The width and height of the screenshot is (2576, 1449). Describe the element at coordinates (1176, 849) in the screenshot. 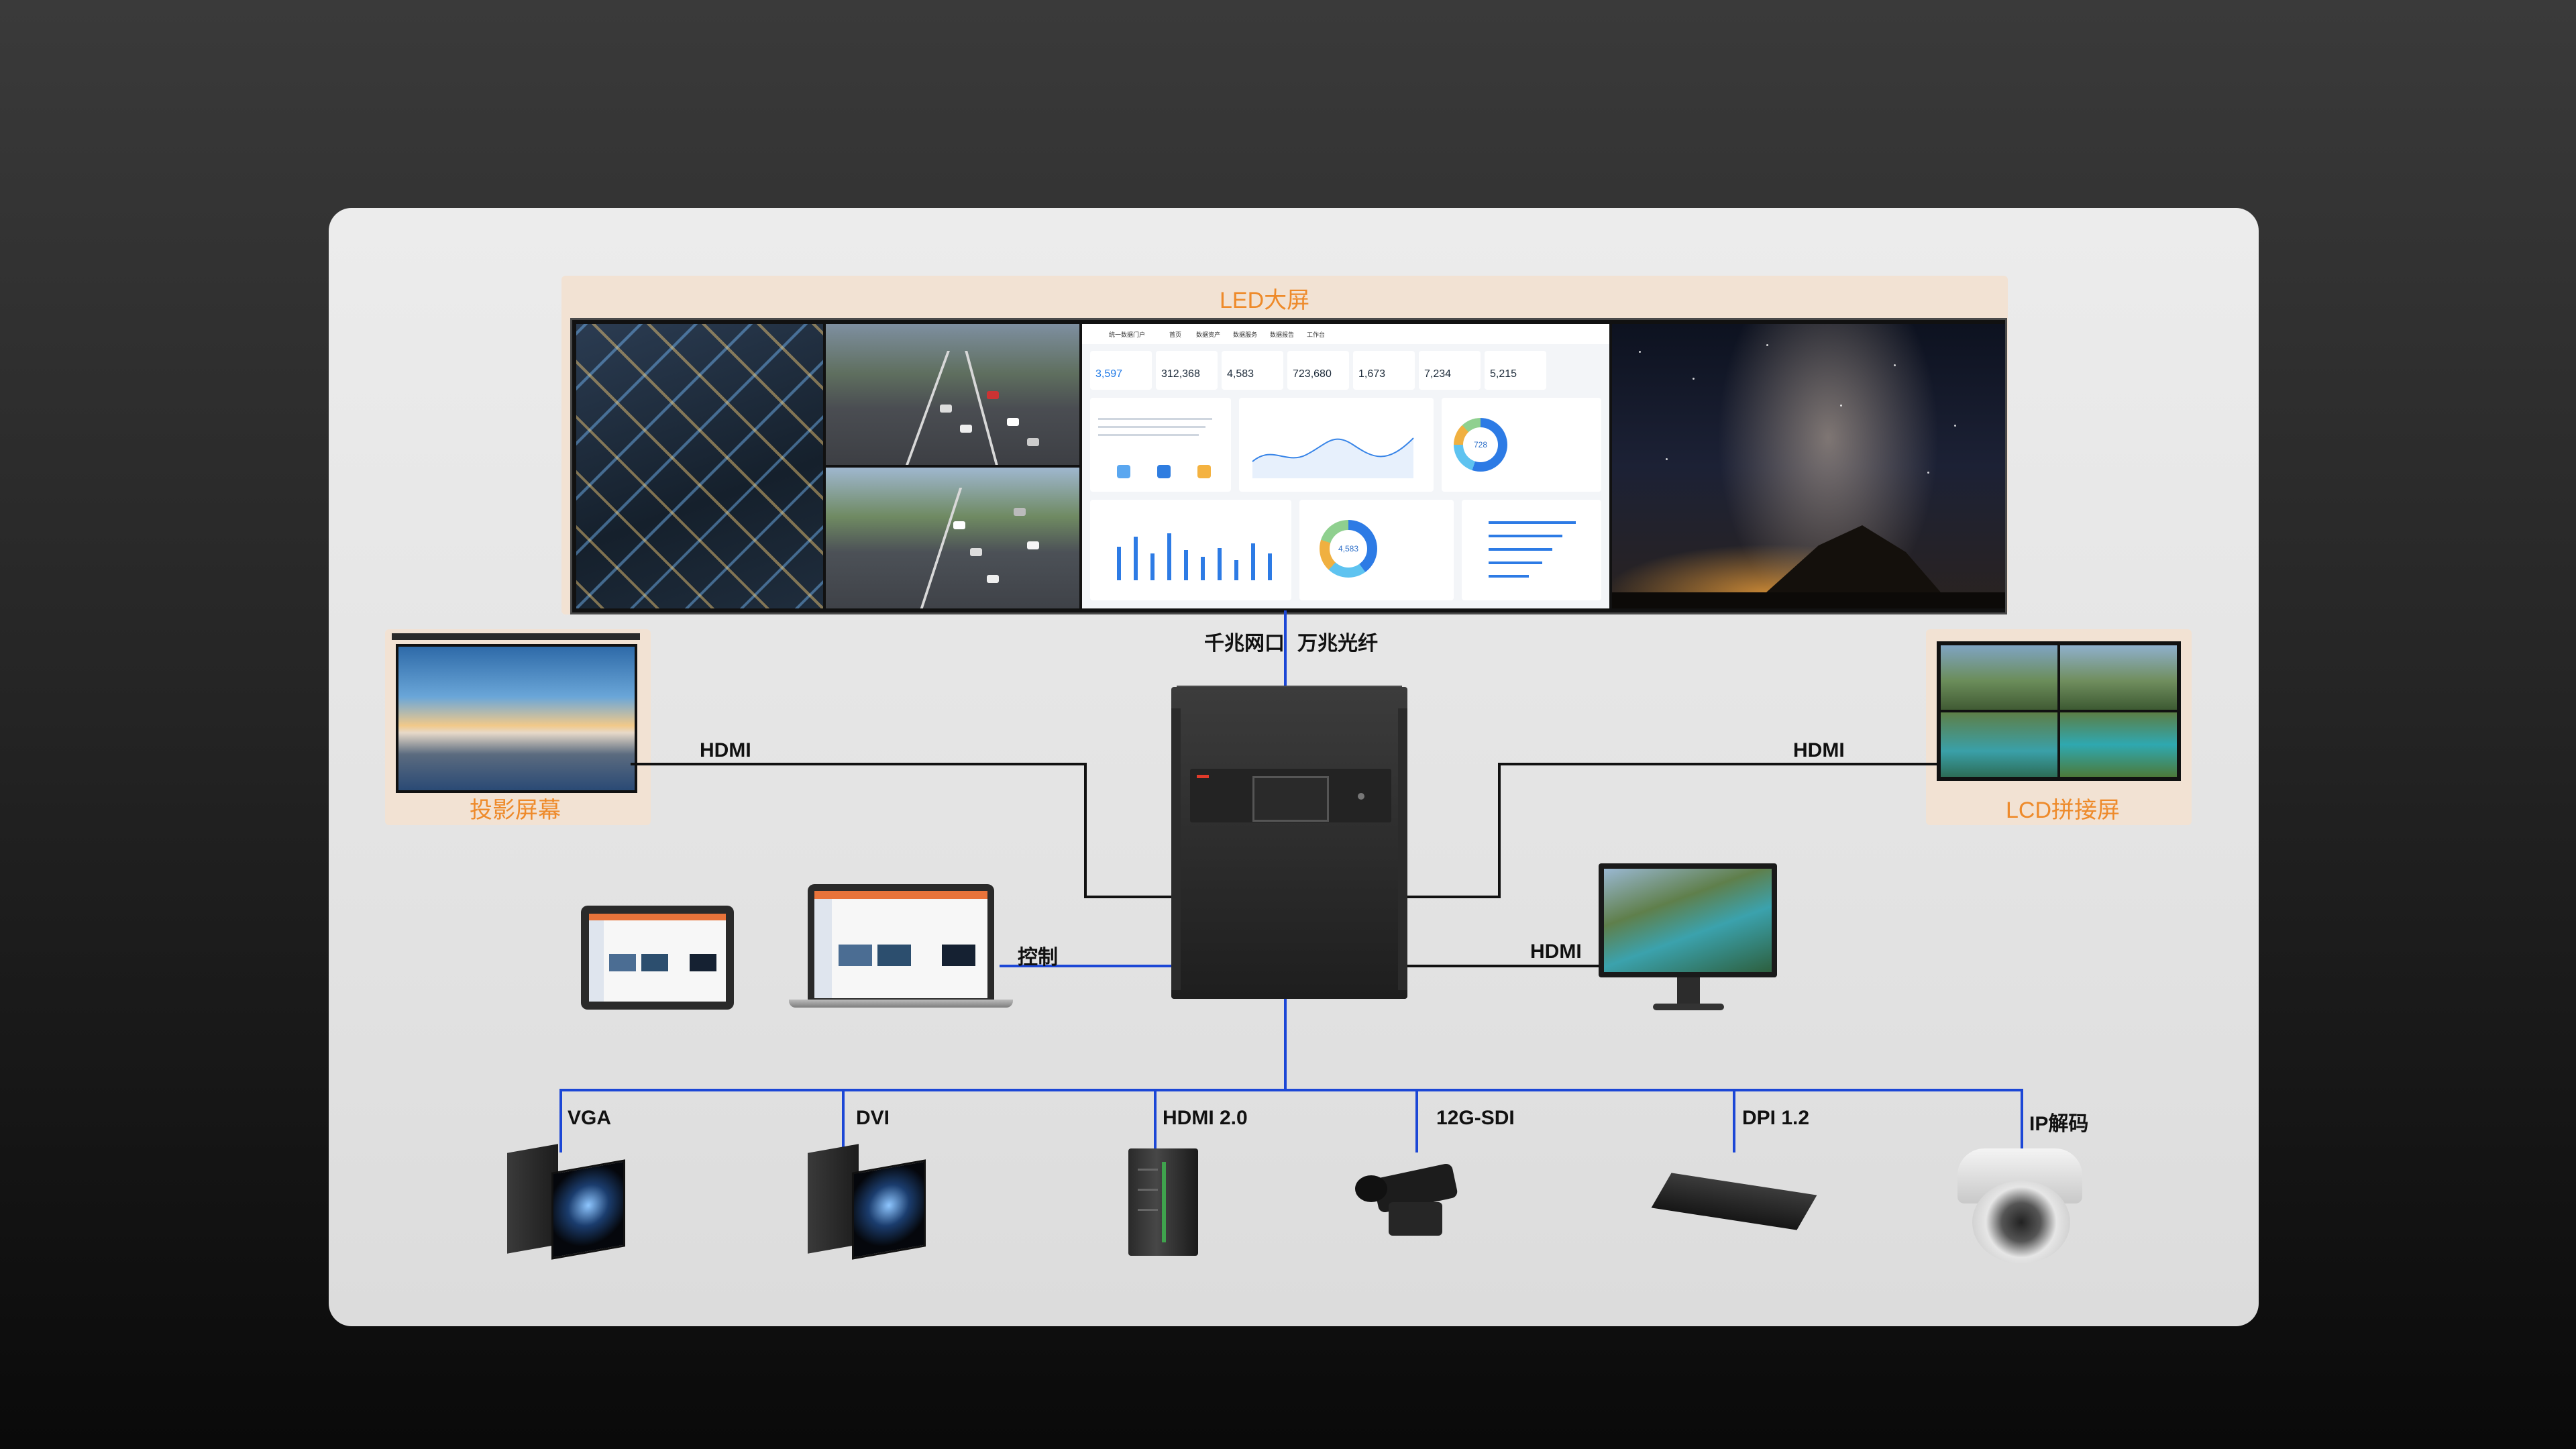

I see `rack-ear-left` at that location.